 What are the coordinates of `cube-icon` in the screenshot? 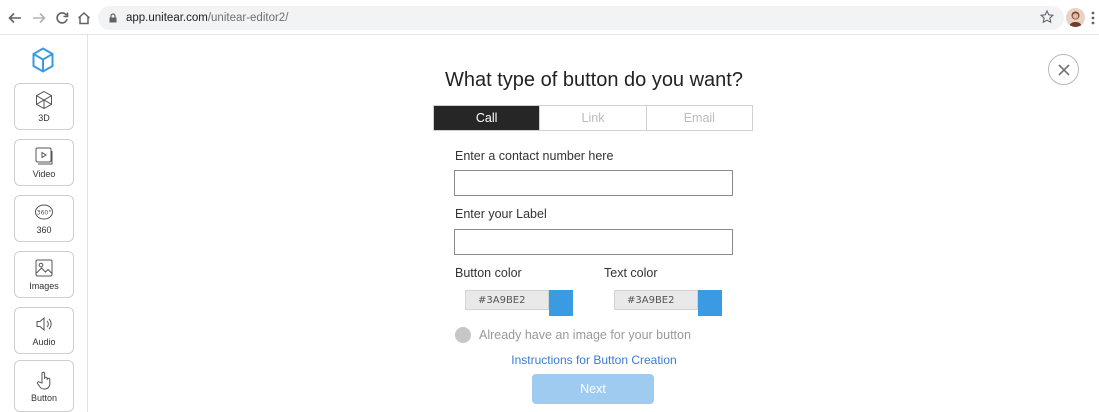 It's located at (44, 100).